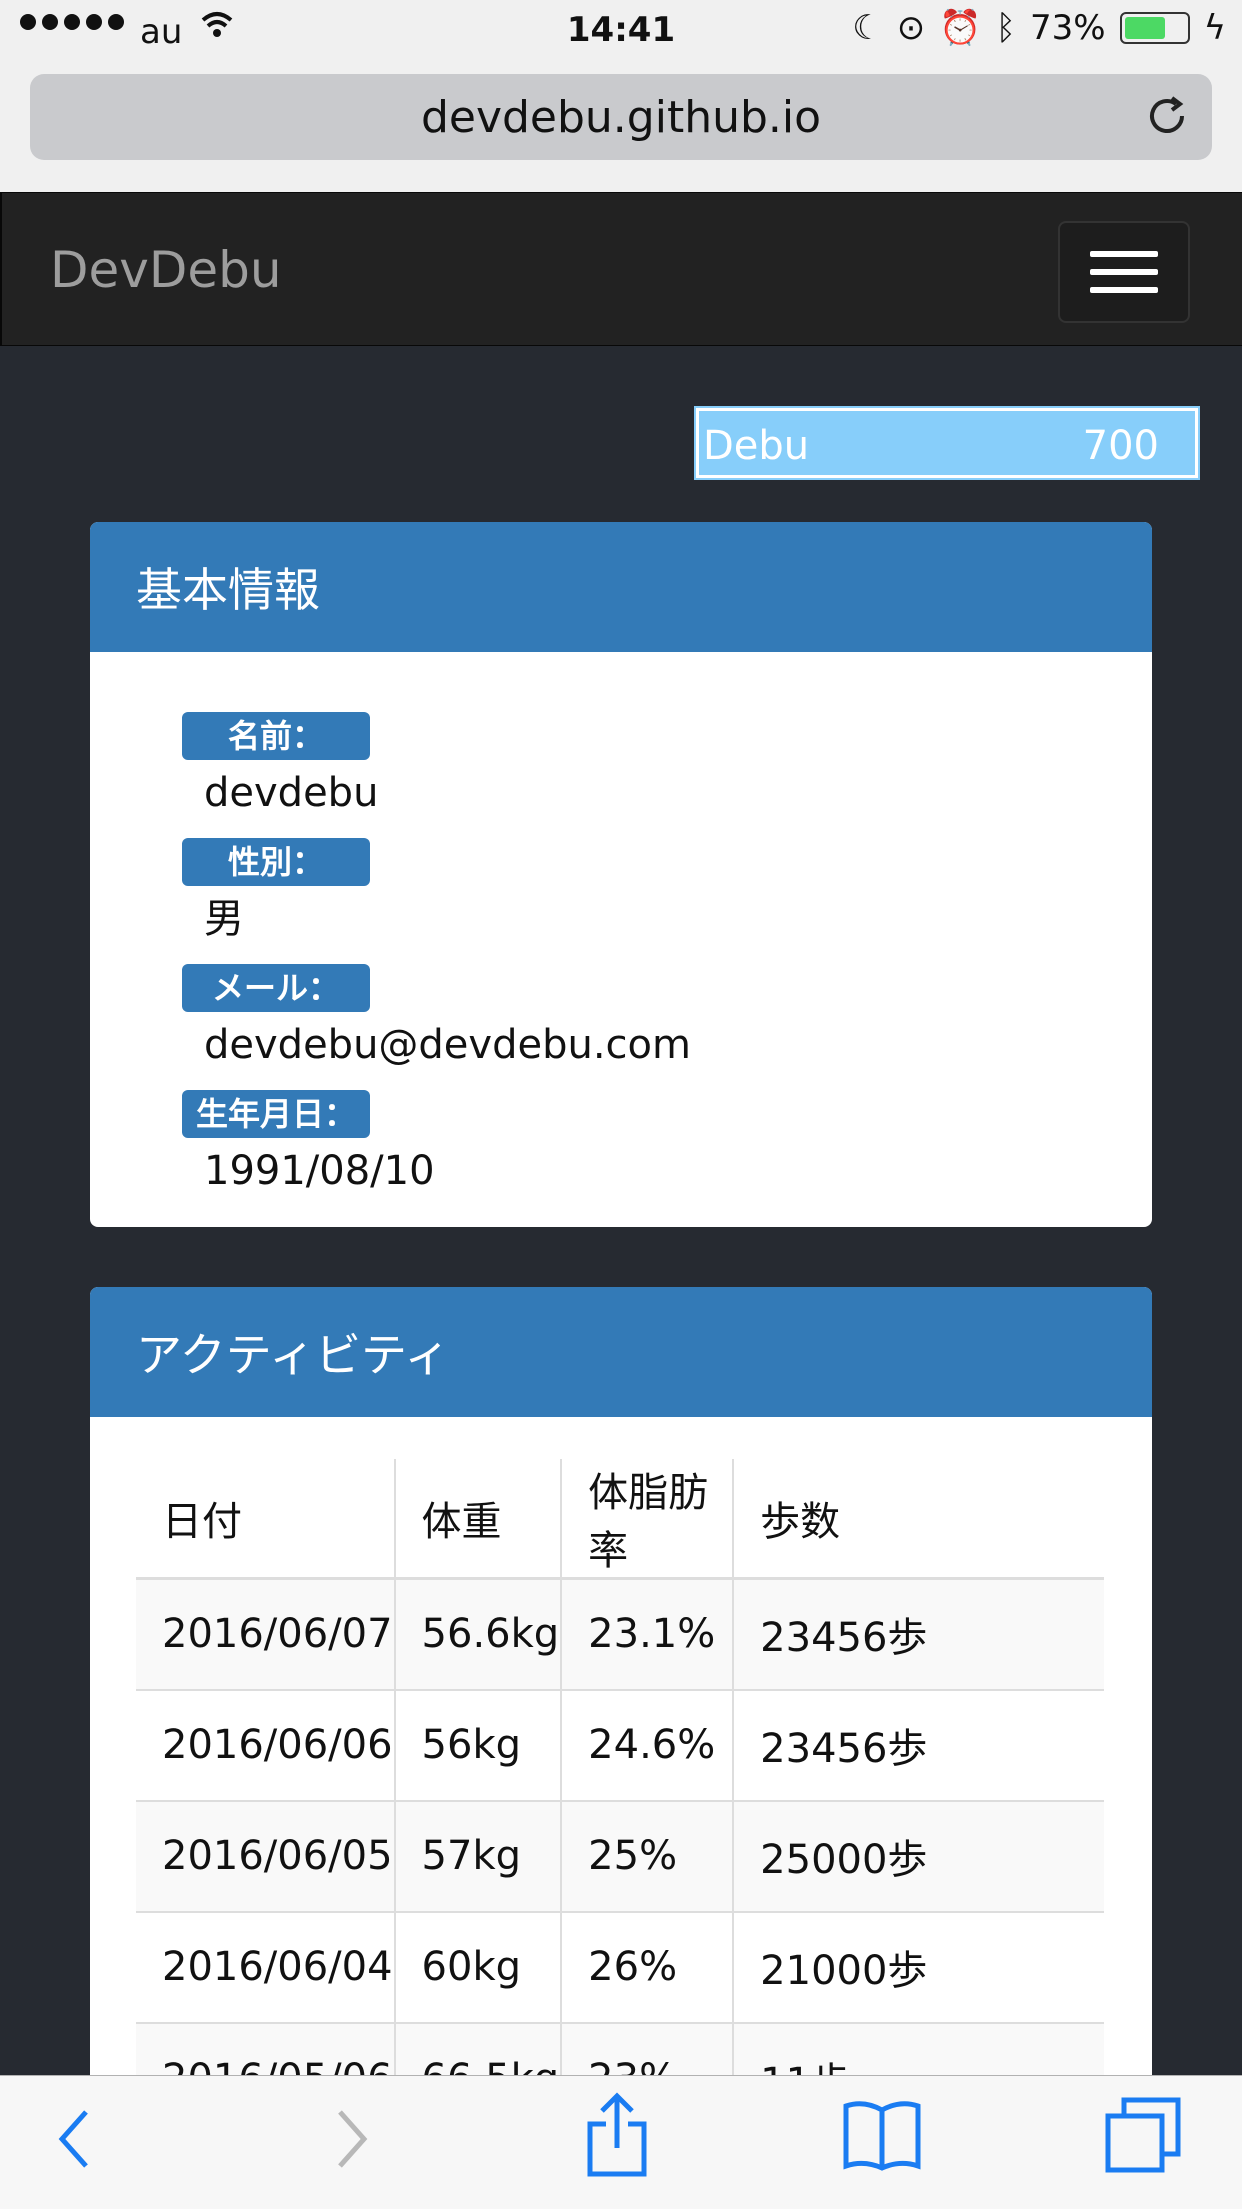 The width and height of the screenshot is (1242, 2209). I want to click on panel-title: アクティビティ, so click(621, 1352).